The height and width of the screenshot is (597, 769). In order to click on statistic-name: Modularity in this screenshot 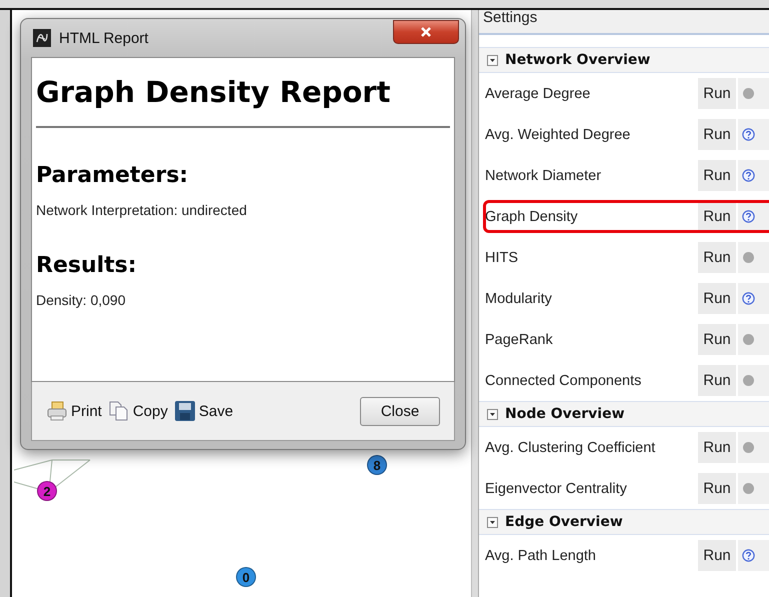, I will do `click(518, 298)`.